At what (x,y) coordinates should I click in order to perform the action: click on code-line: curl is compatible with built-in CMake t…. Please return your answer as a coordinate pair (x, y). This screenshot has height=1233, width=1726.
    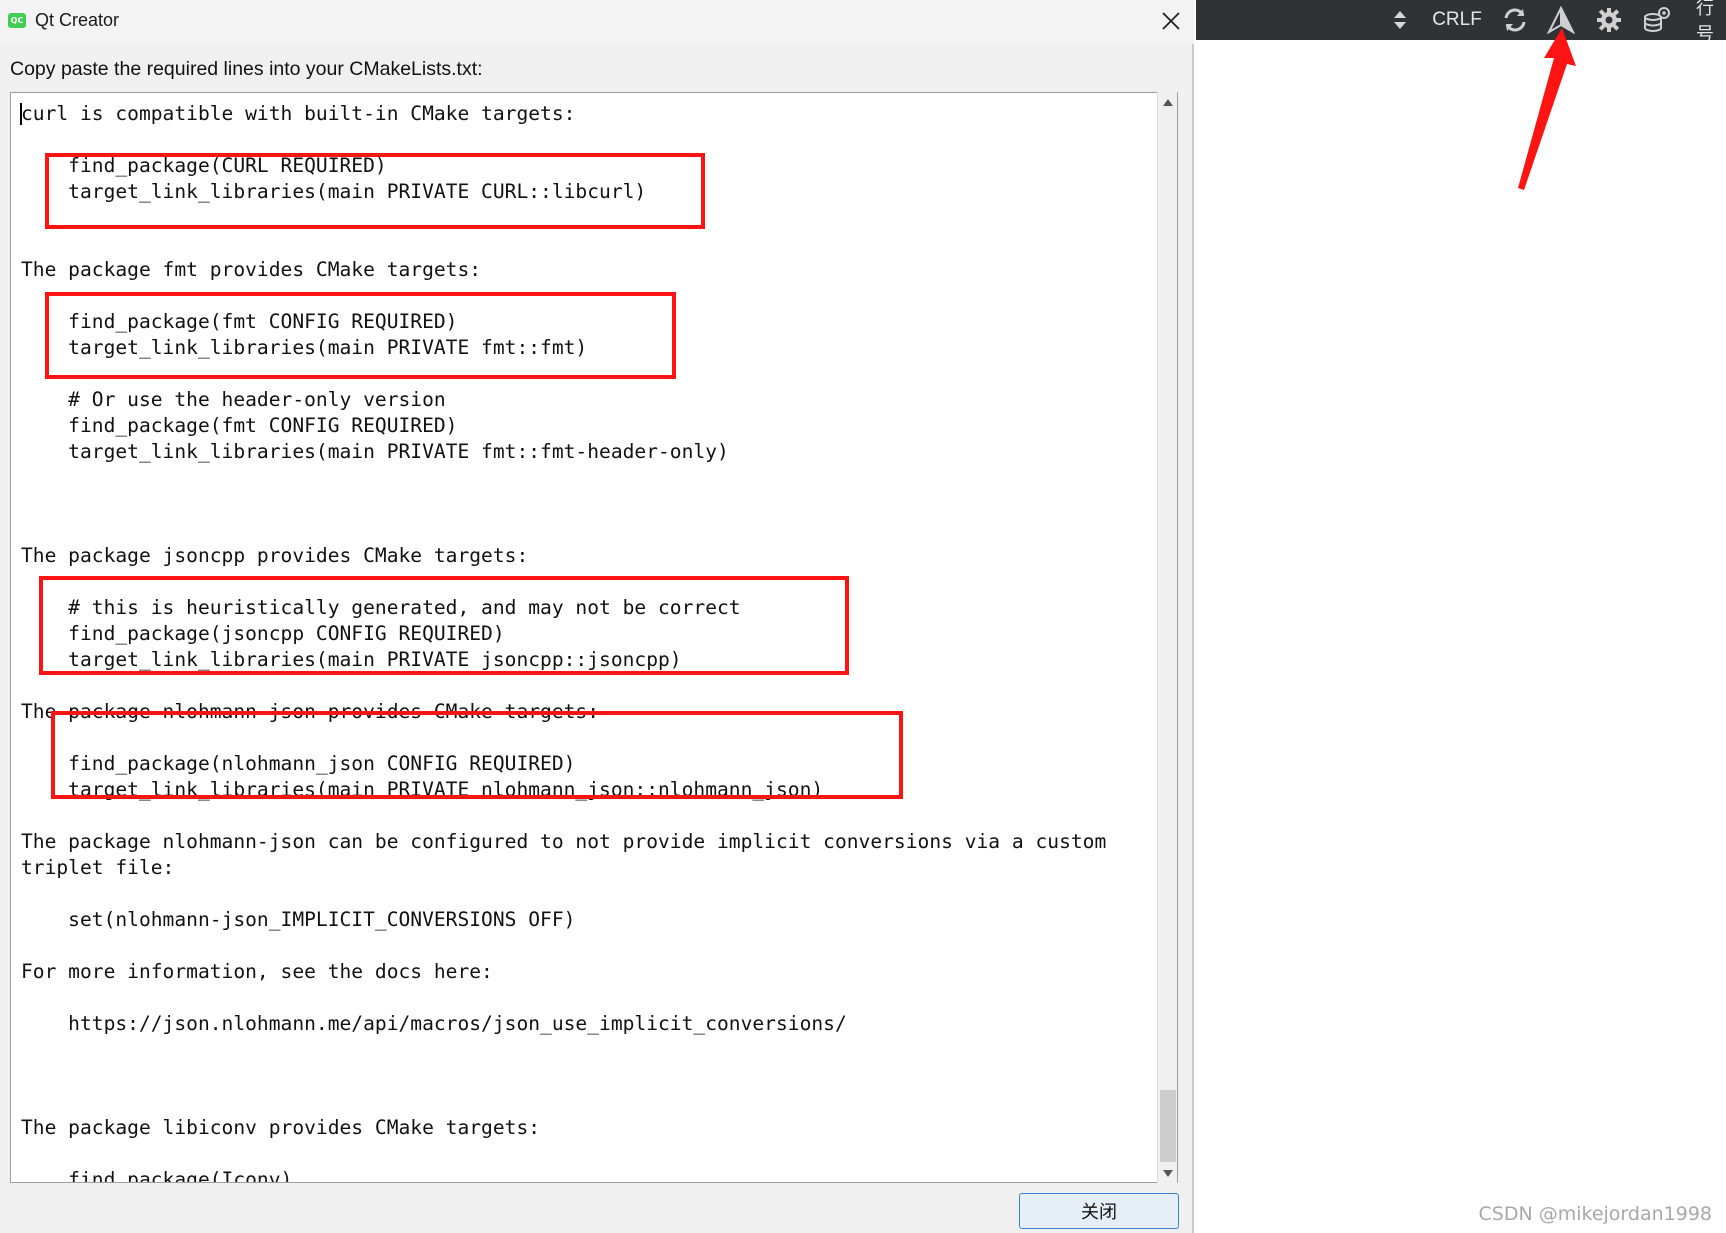
    Looking at the image, I should click on (298, 113).